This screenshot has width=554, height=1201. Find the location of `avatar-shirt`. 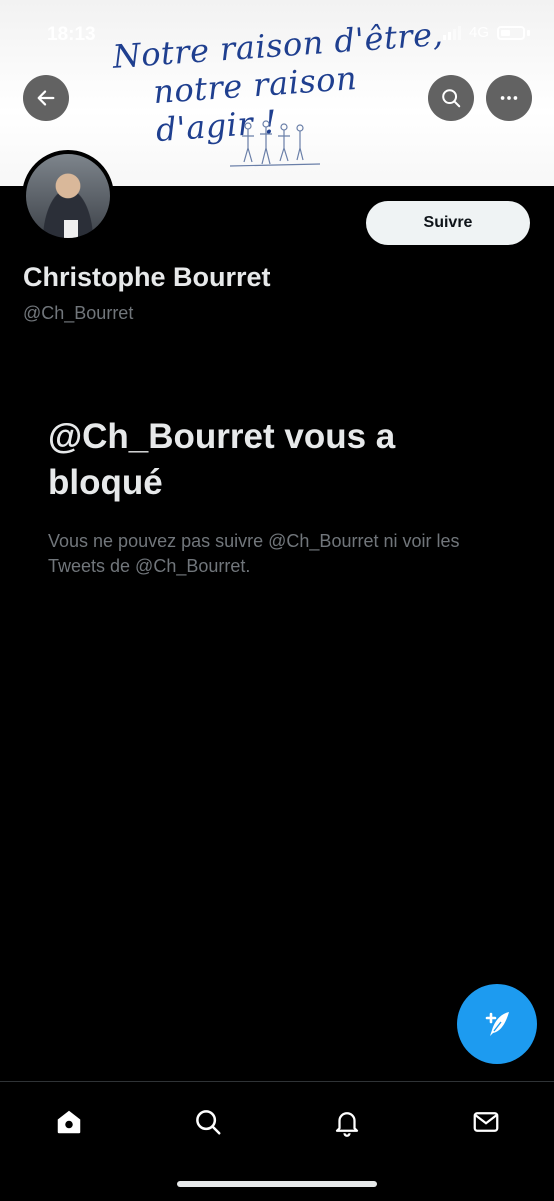

avatar-shirt is located at coordinates (71, 229).